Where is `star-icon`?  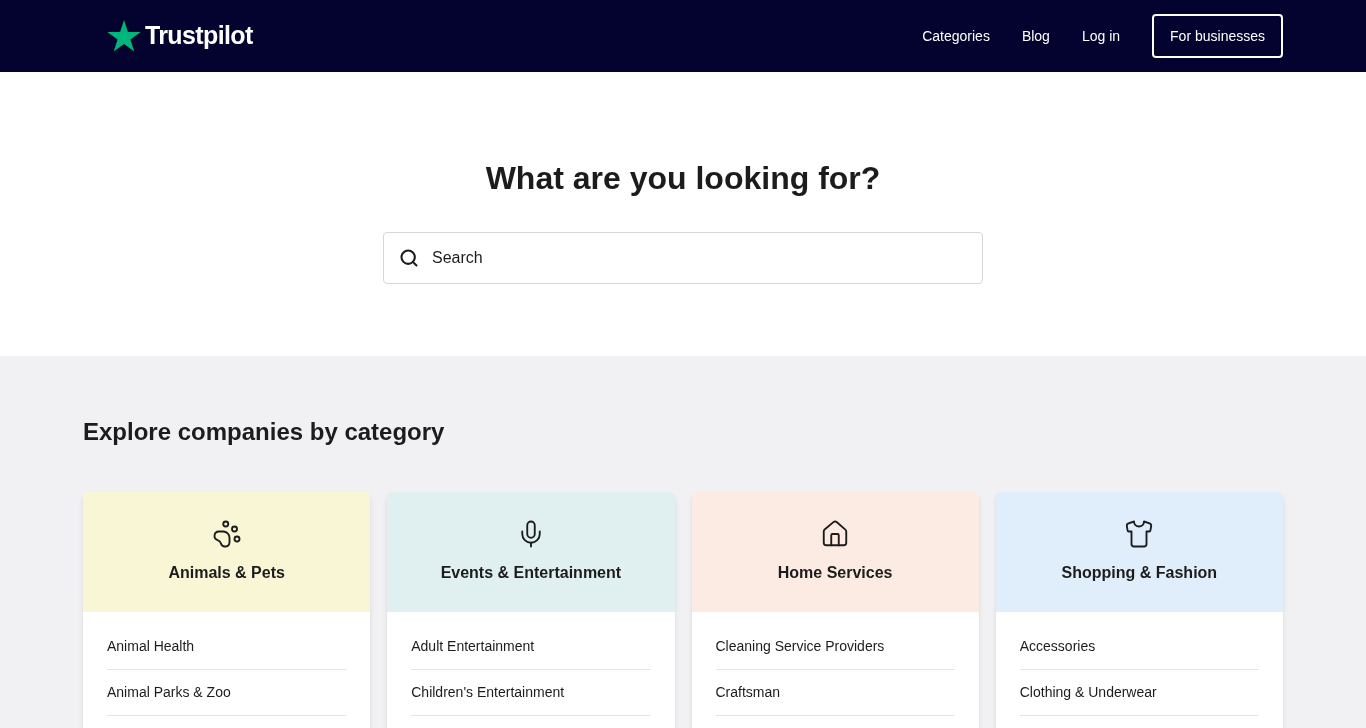
star-icon is located at coordinates (124, 36).